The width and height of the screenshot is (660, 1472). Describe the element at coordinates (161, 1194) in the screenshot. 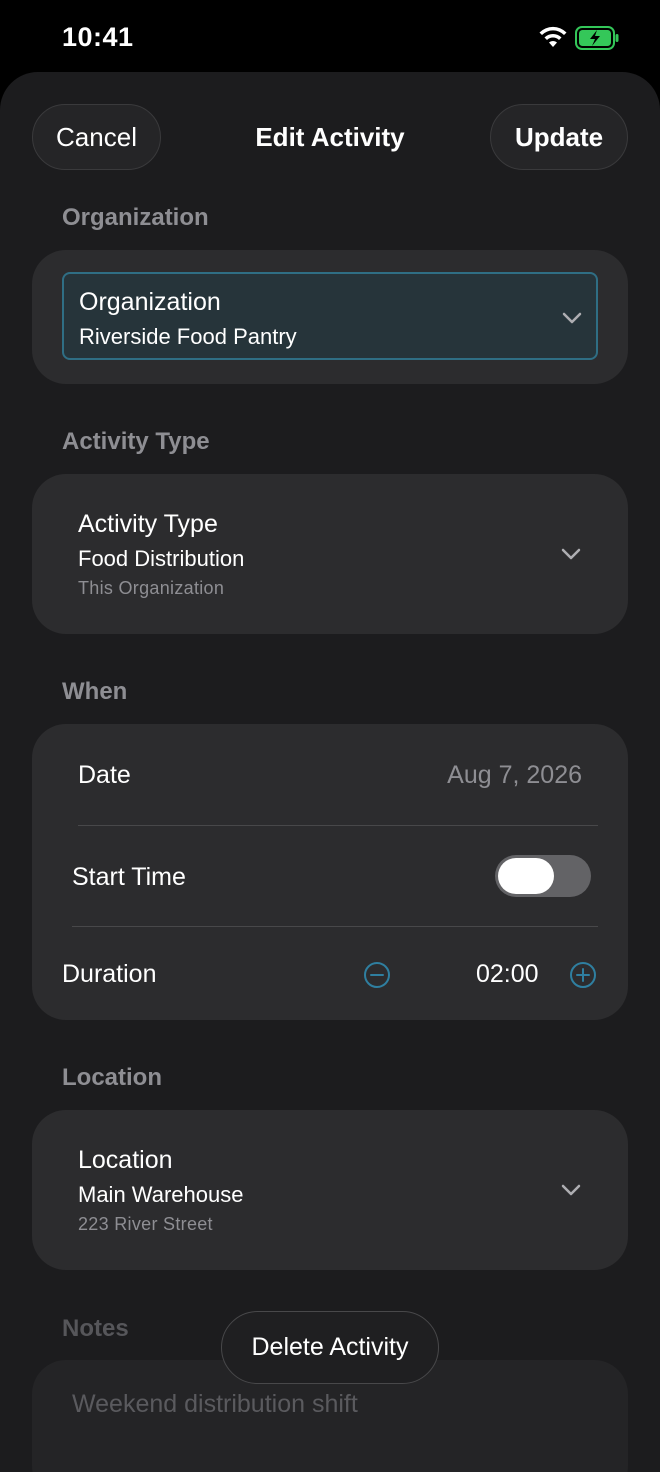

I see `location-value: Main Warehouse` at that location.